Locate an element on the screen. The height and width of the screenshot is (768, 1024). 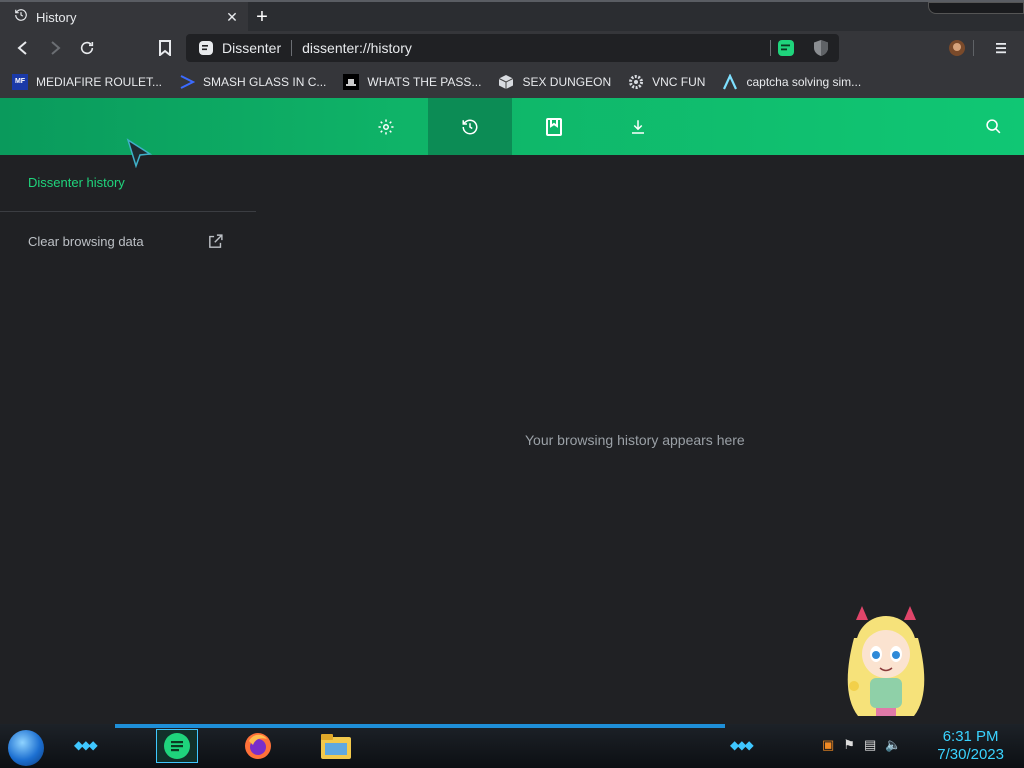
download-icon is located at coordinates (638, 126).